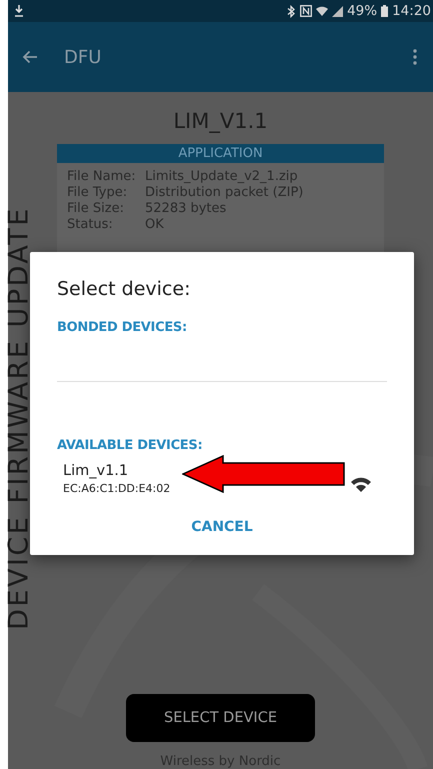 Image resolution: width=433 pixels, height=769 pixels. What do you see at coordinates (338, 11) in the screenshot?
I see `signal-icon` at bounding box center [338, 11].